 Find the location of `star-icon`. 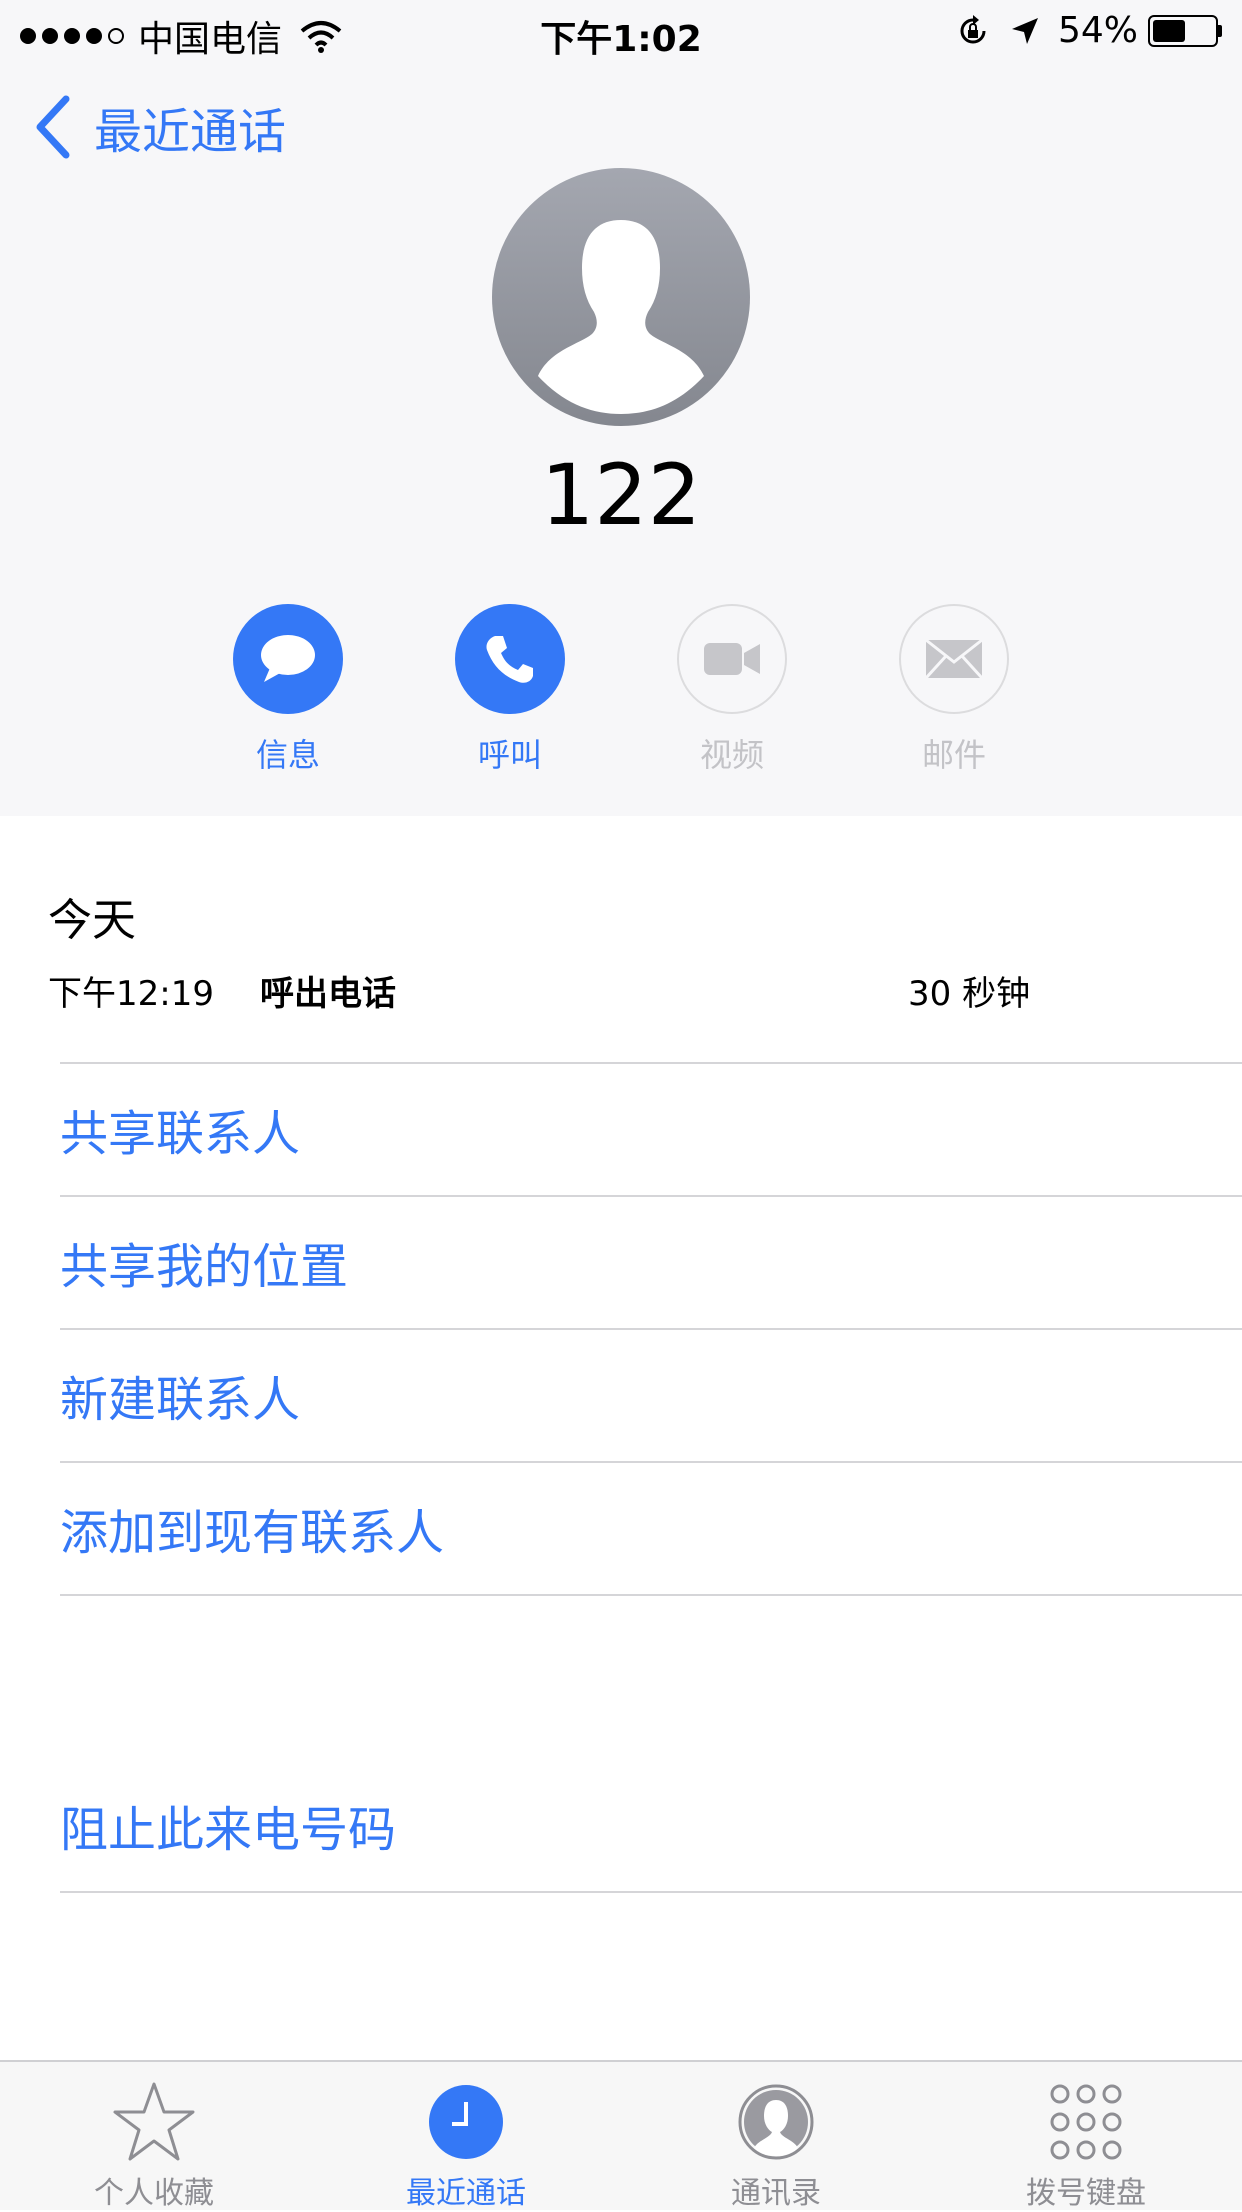

star-icon is located at coordinates (154, 2121).